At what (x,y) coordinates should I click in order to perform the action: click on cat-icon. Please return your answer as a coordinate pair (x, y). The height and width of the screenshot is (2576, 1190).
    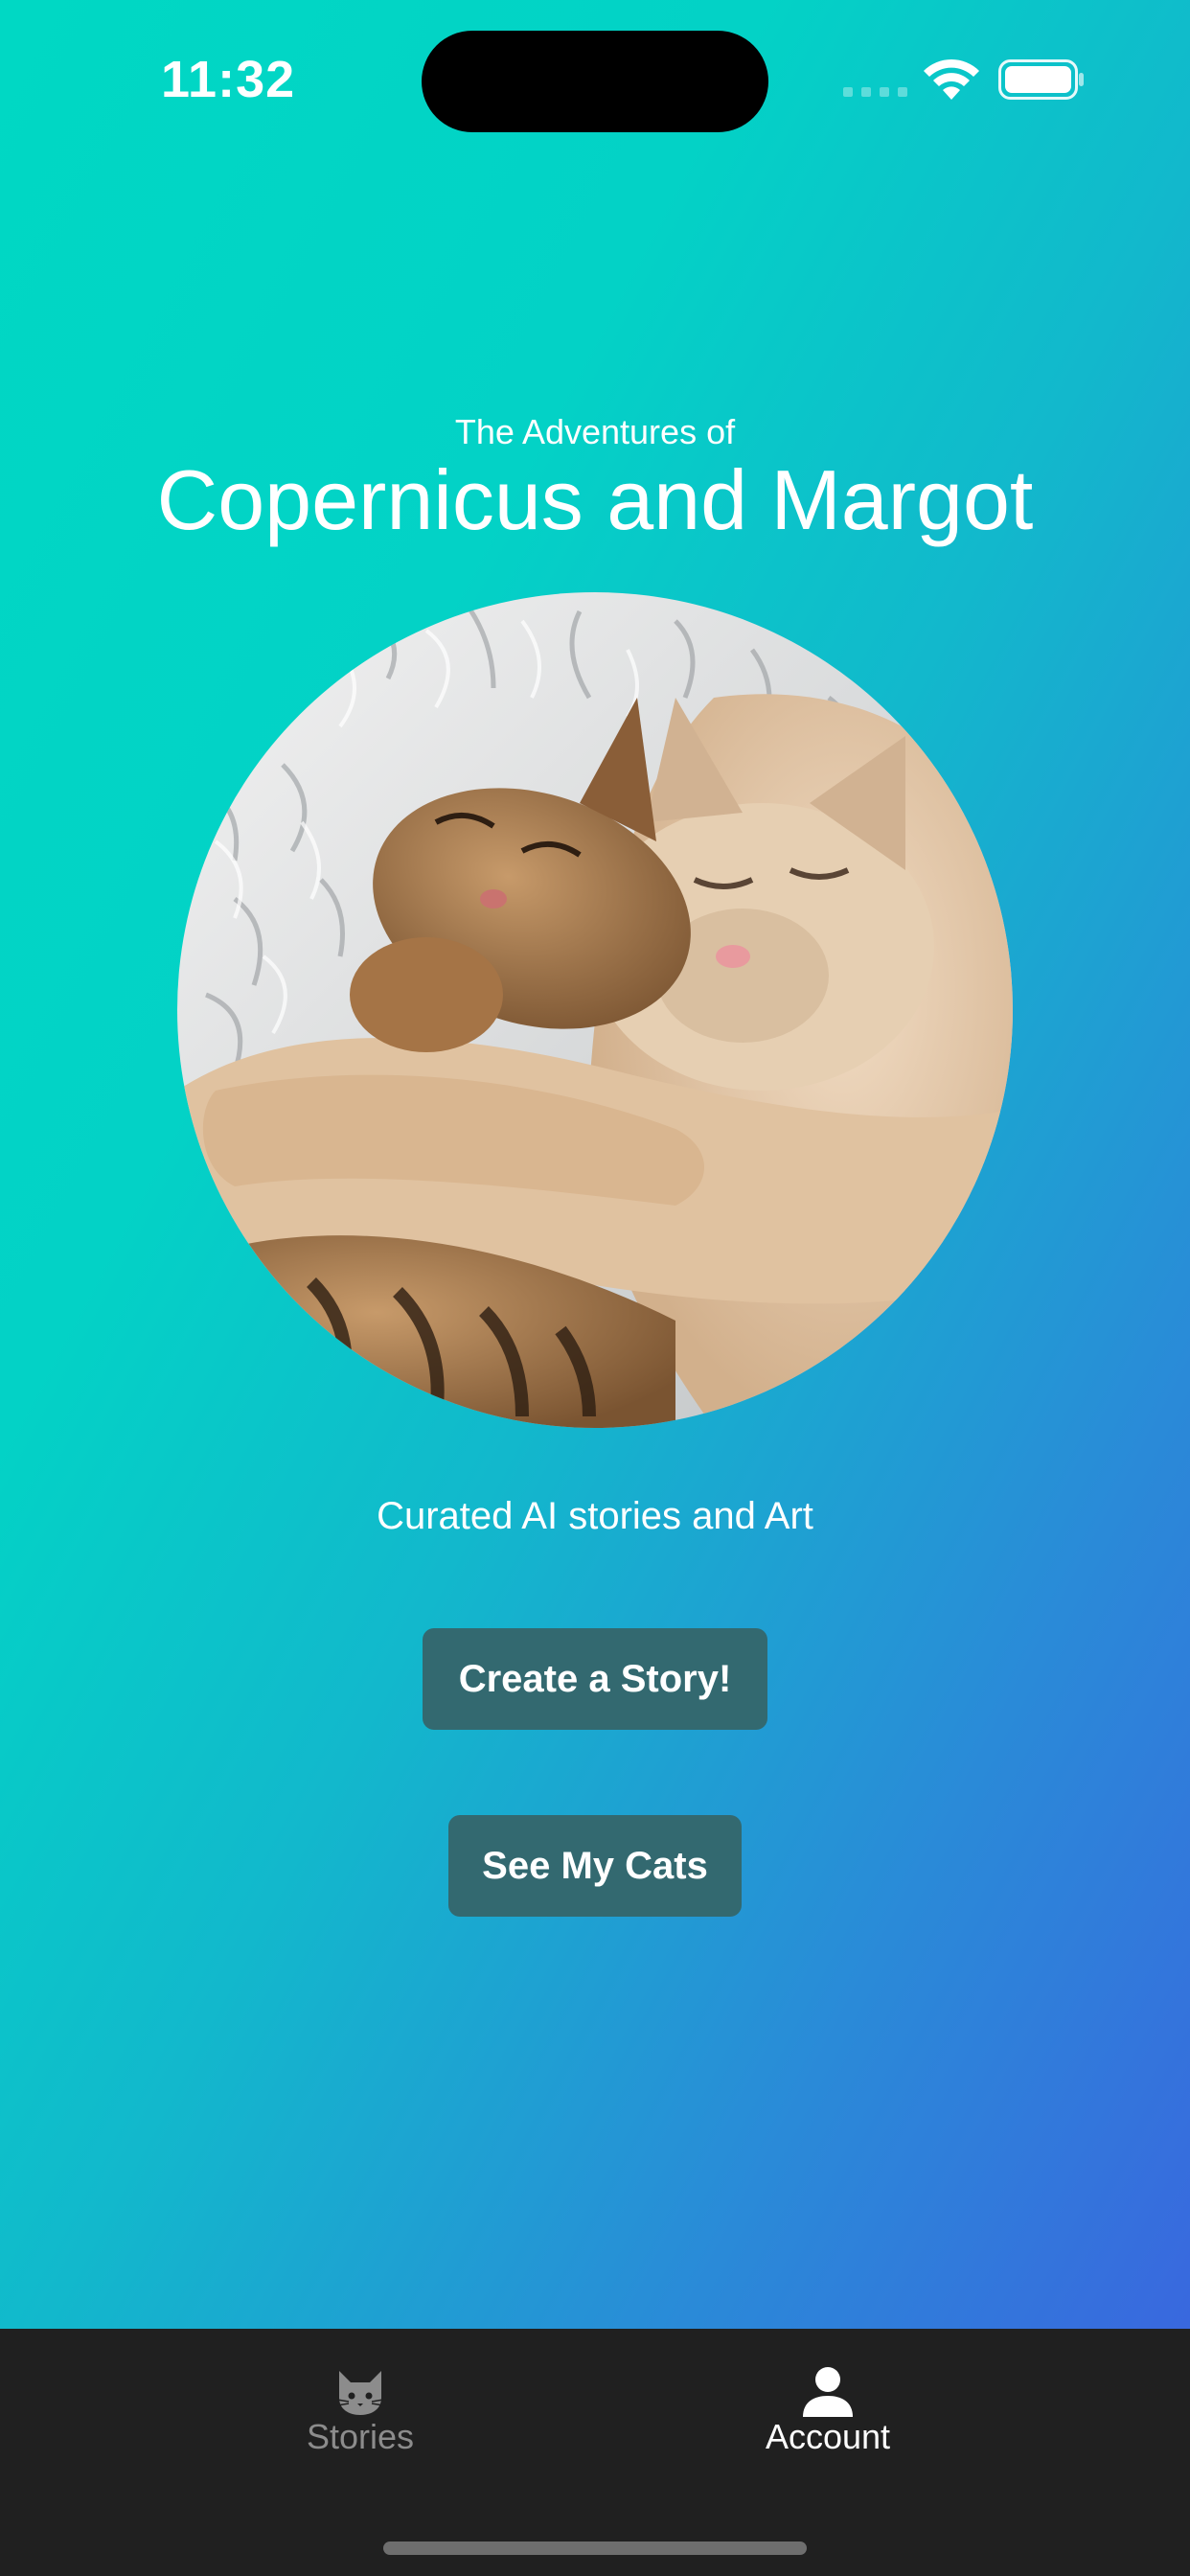
    Looking at the image, I should click on (360, 2393).